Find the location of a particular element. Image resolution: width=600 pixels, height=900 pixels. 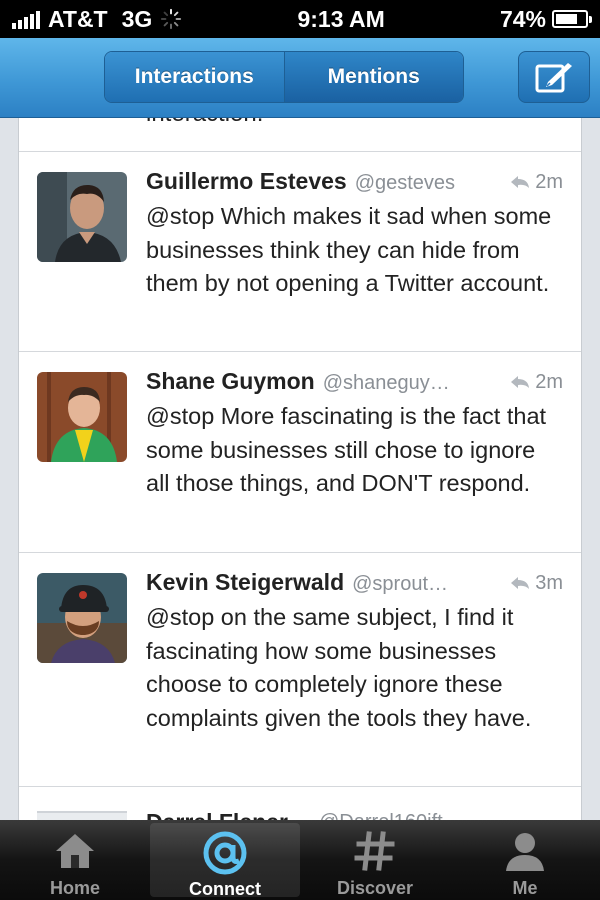

status-time: 9:13 AM is located at coordinates (341, 18).